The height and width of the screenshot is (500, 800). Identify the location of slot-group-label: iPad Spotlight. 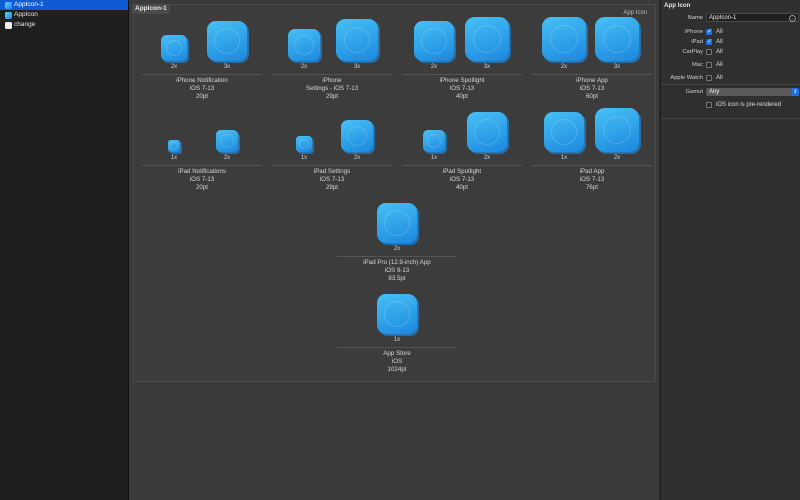
(462, 171).